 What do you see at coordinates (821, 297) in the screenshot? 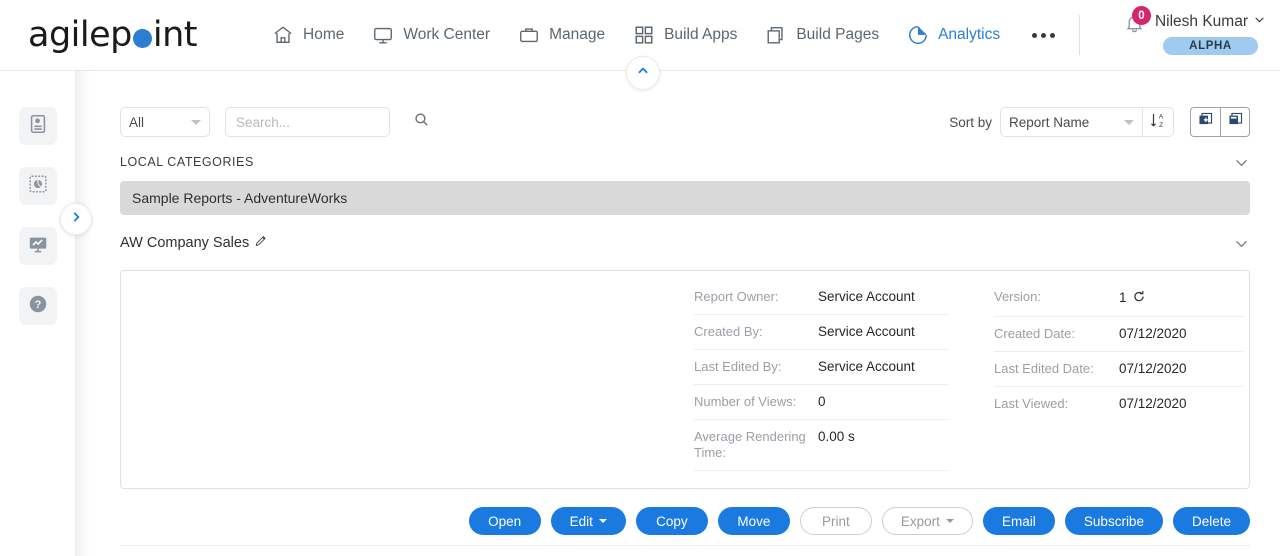
I see `meta-row: Report Owner: Service Account` at bounding box center [821, 297].